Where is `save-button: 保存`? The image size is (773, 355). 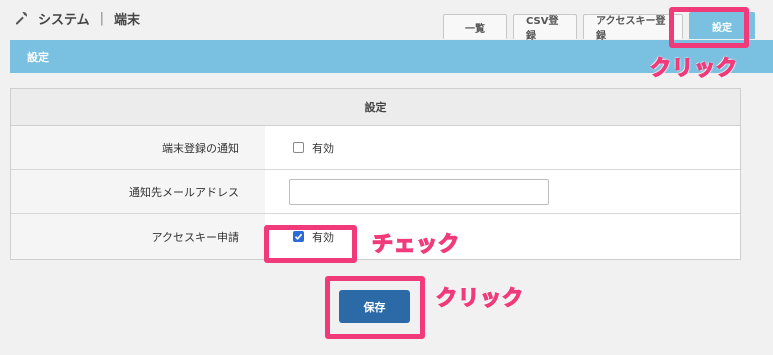
save-button: 保存 is located at coordinates (374, 306).